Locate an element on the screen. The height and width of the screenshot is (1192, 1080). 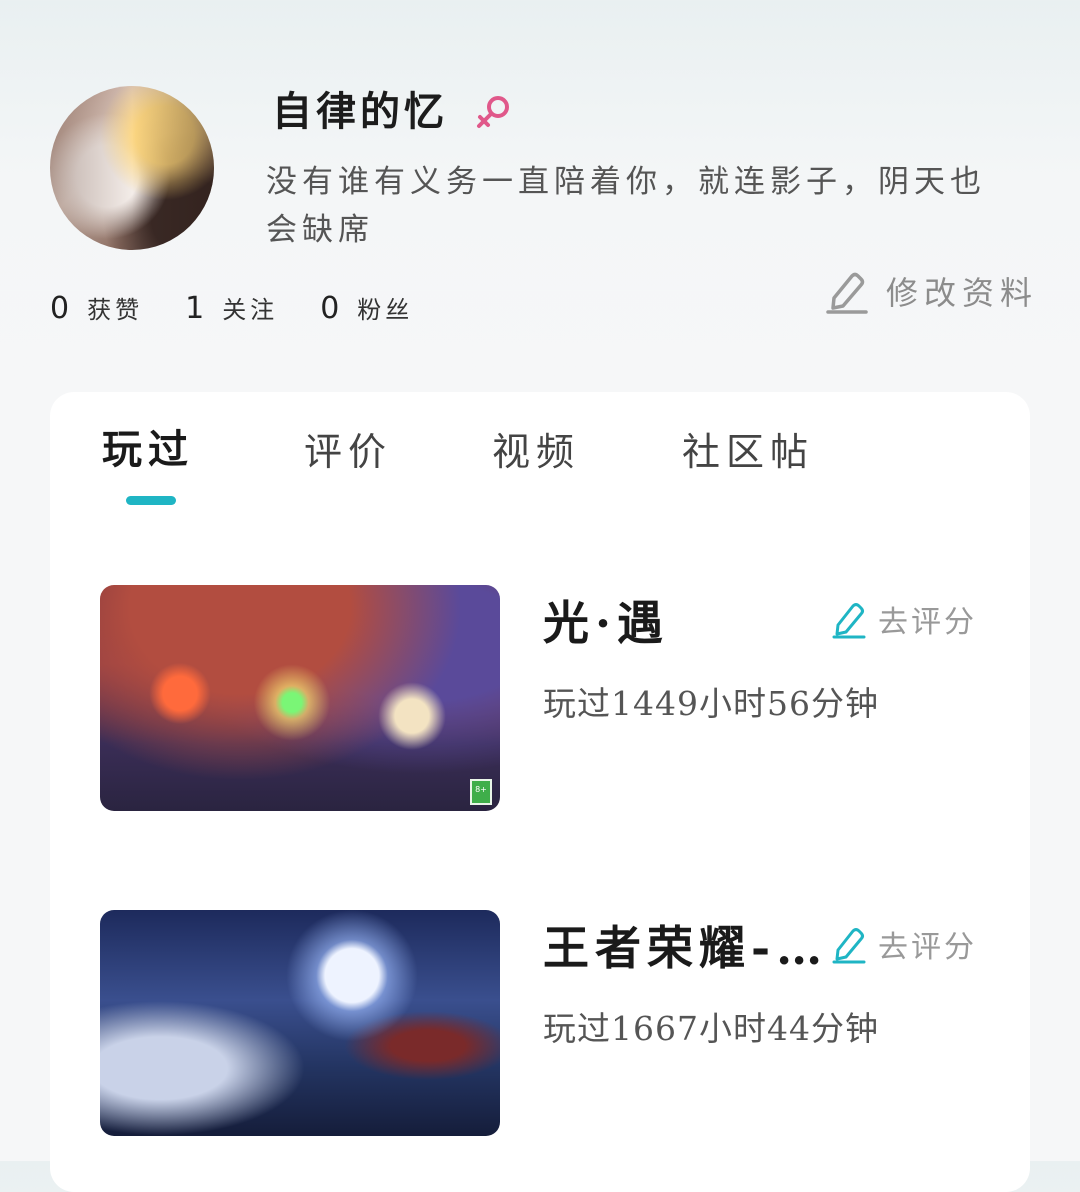
game-thumbnail is located at coordinates (300, 1023).